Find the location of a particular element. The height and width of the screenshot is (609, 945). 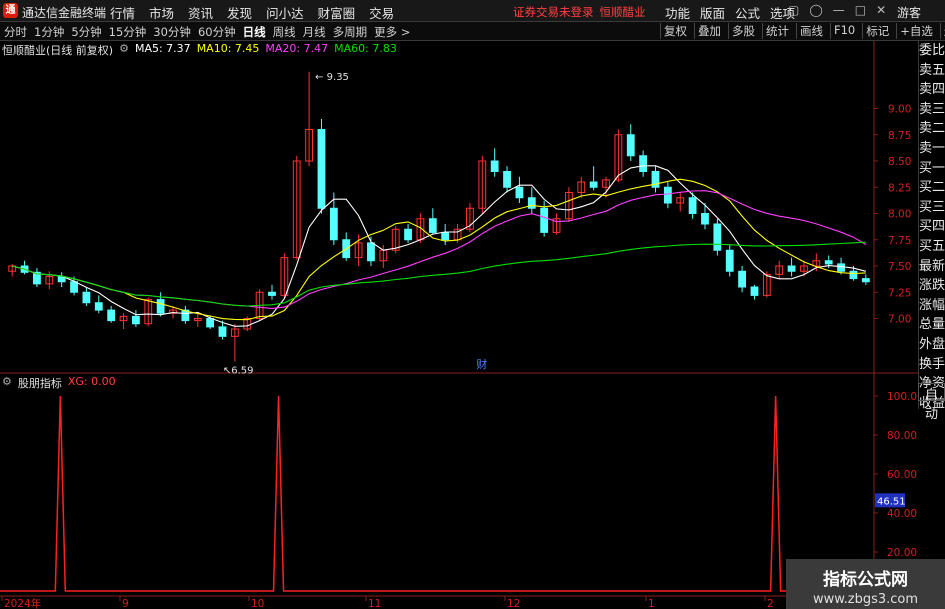

tool-button-0: 复权 is located at coordinates (675, 31).